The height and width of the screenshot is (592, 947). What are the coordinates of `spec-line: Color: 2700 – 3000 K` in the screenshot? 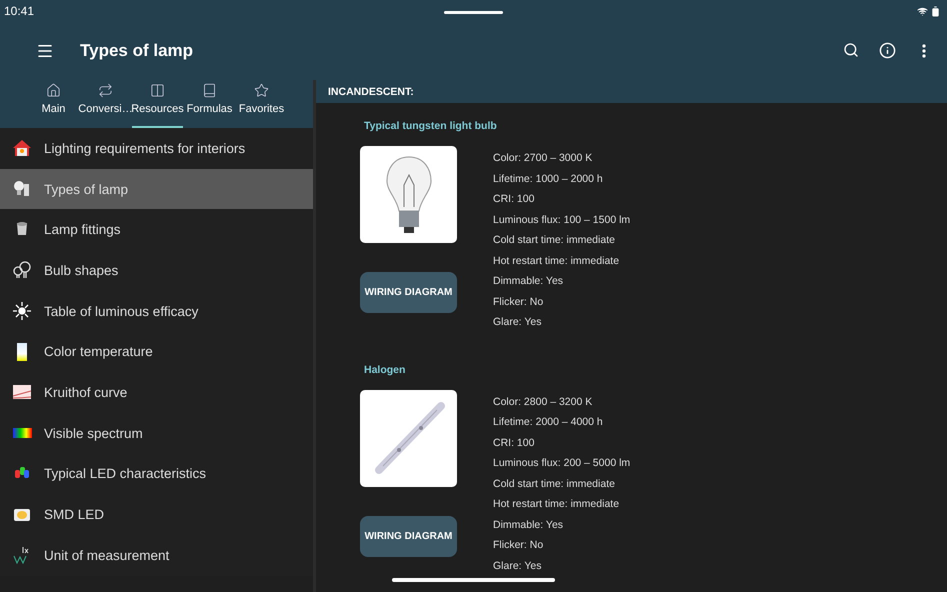 It's located at (543, 158).